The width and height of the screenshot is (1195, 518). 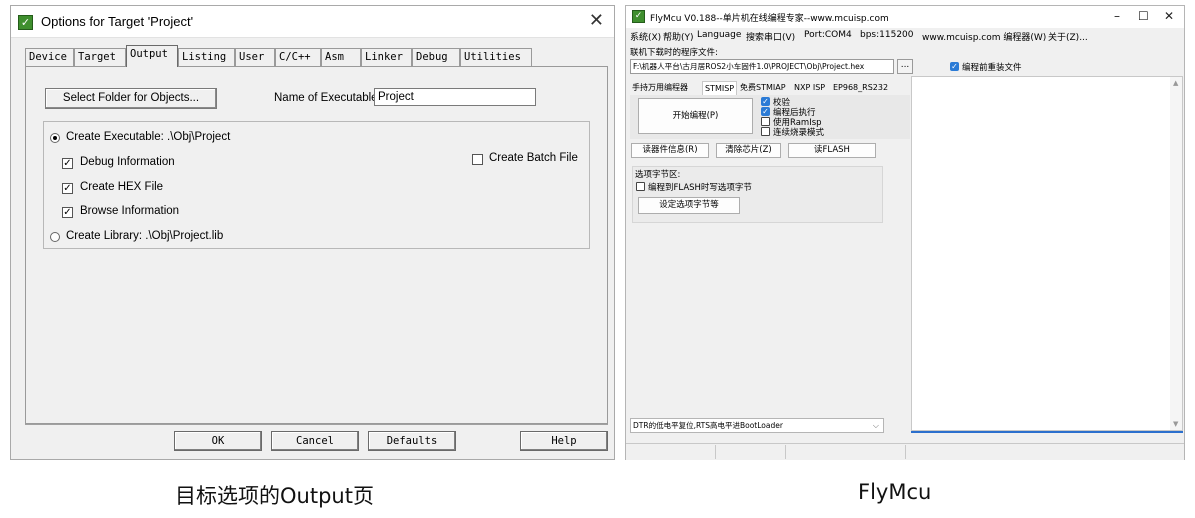 What do you see at coordinates (564, 441) in the screenshot?
I see `help-button: Help` at bounding box center [564, 441].